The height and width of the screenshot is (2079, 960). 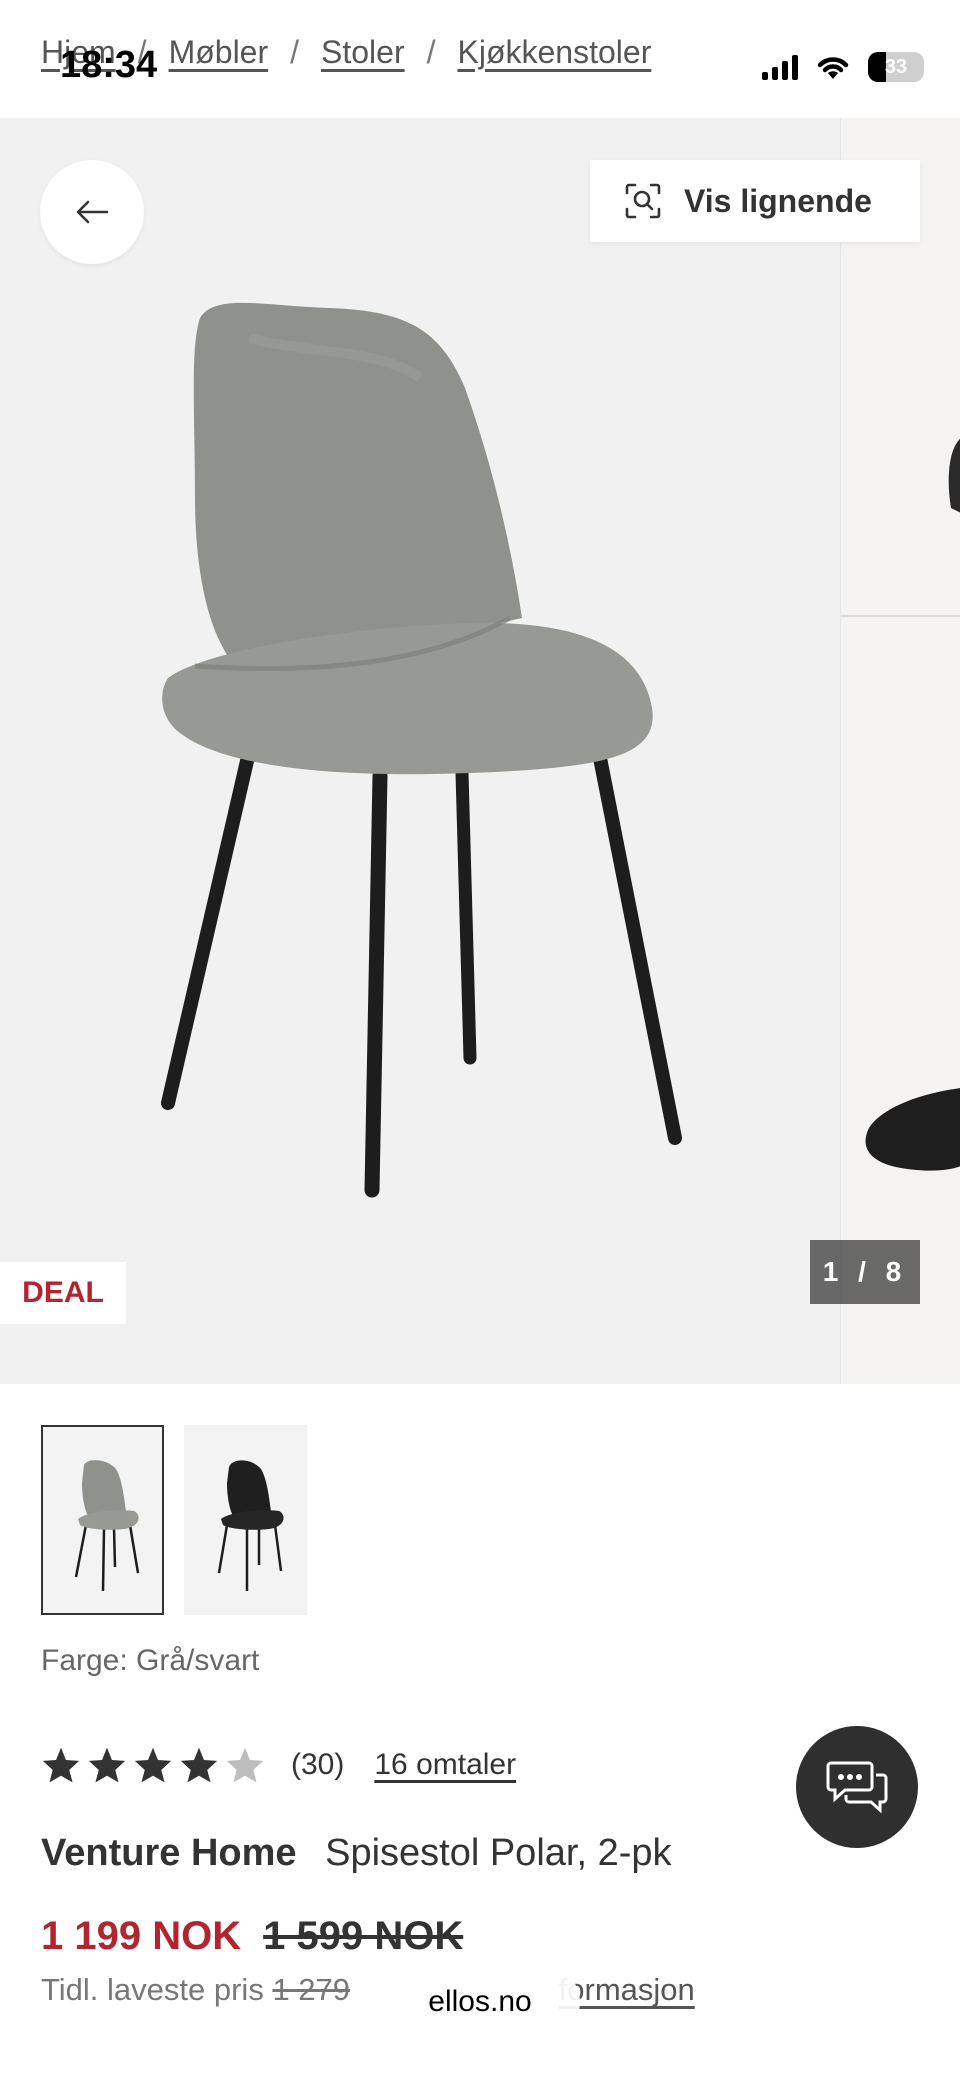 I want to click on color-label: Farge: Grå/svart, so click(x=150, y=1660).